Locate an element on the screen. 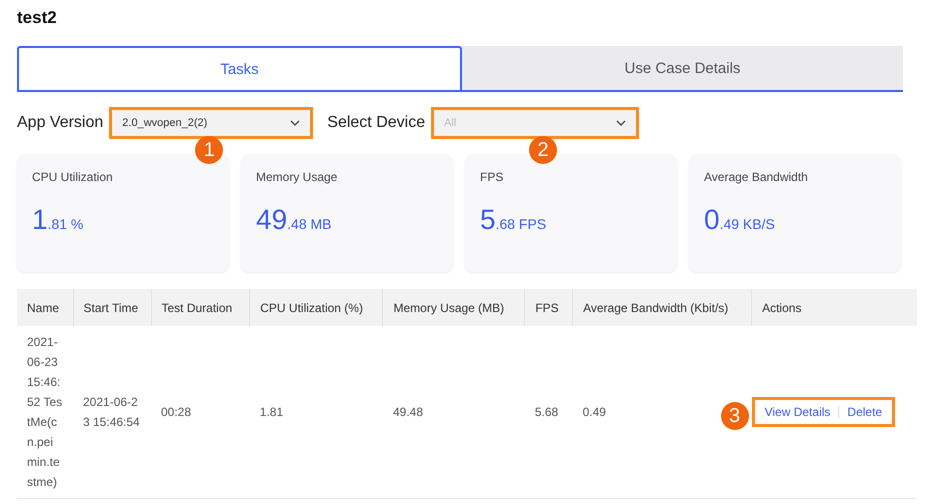 The height and width of the screenshot is (504, 936). metric-label: Average Bandwidth is located at coordinates (756, 177).